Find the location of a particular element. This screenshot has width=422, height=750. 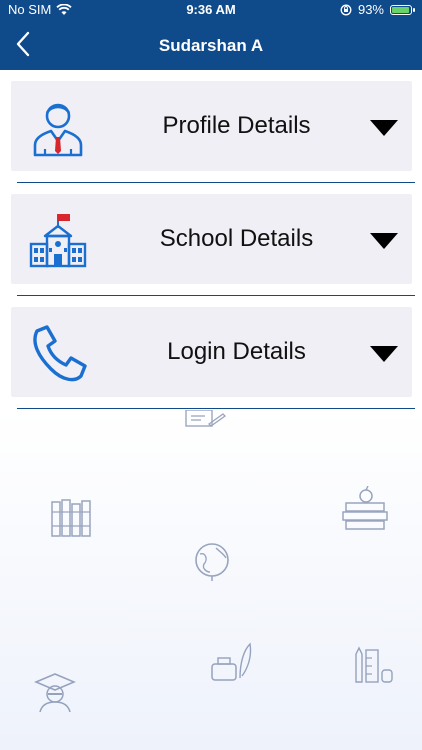

books-apple-doodle-icon is located at coordinates (365, 508).